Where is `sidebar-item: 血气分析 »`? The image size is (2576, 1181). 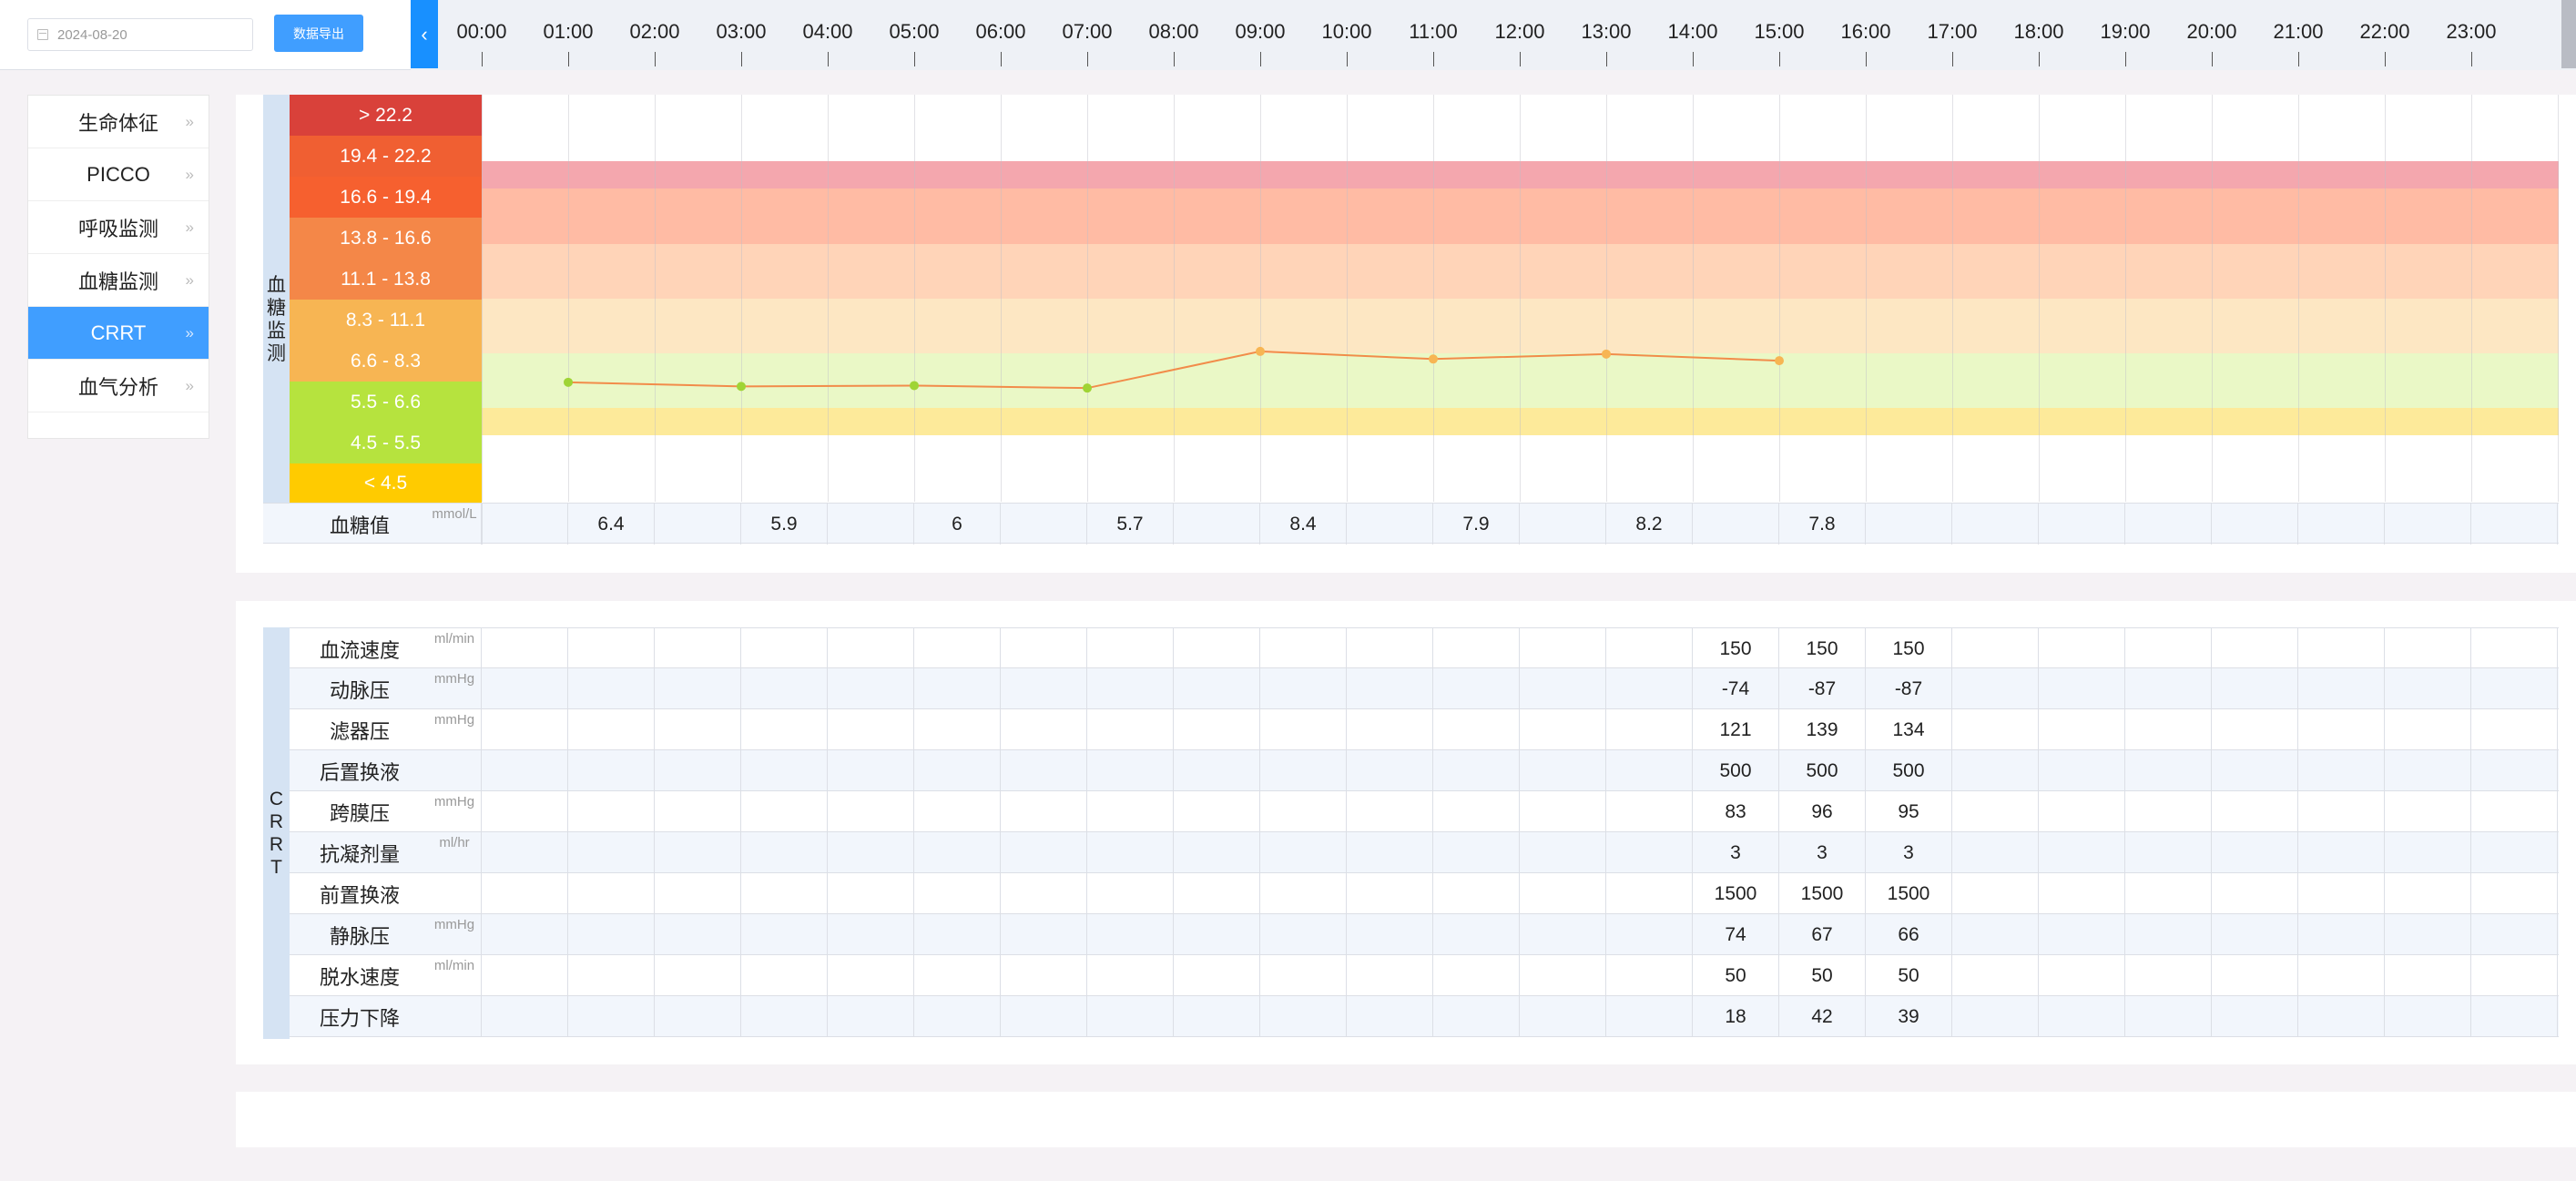
sidebar-item: 血气分析 » is located at coordinates (118, 386).